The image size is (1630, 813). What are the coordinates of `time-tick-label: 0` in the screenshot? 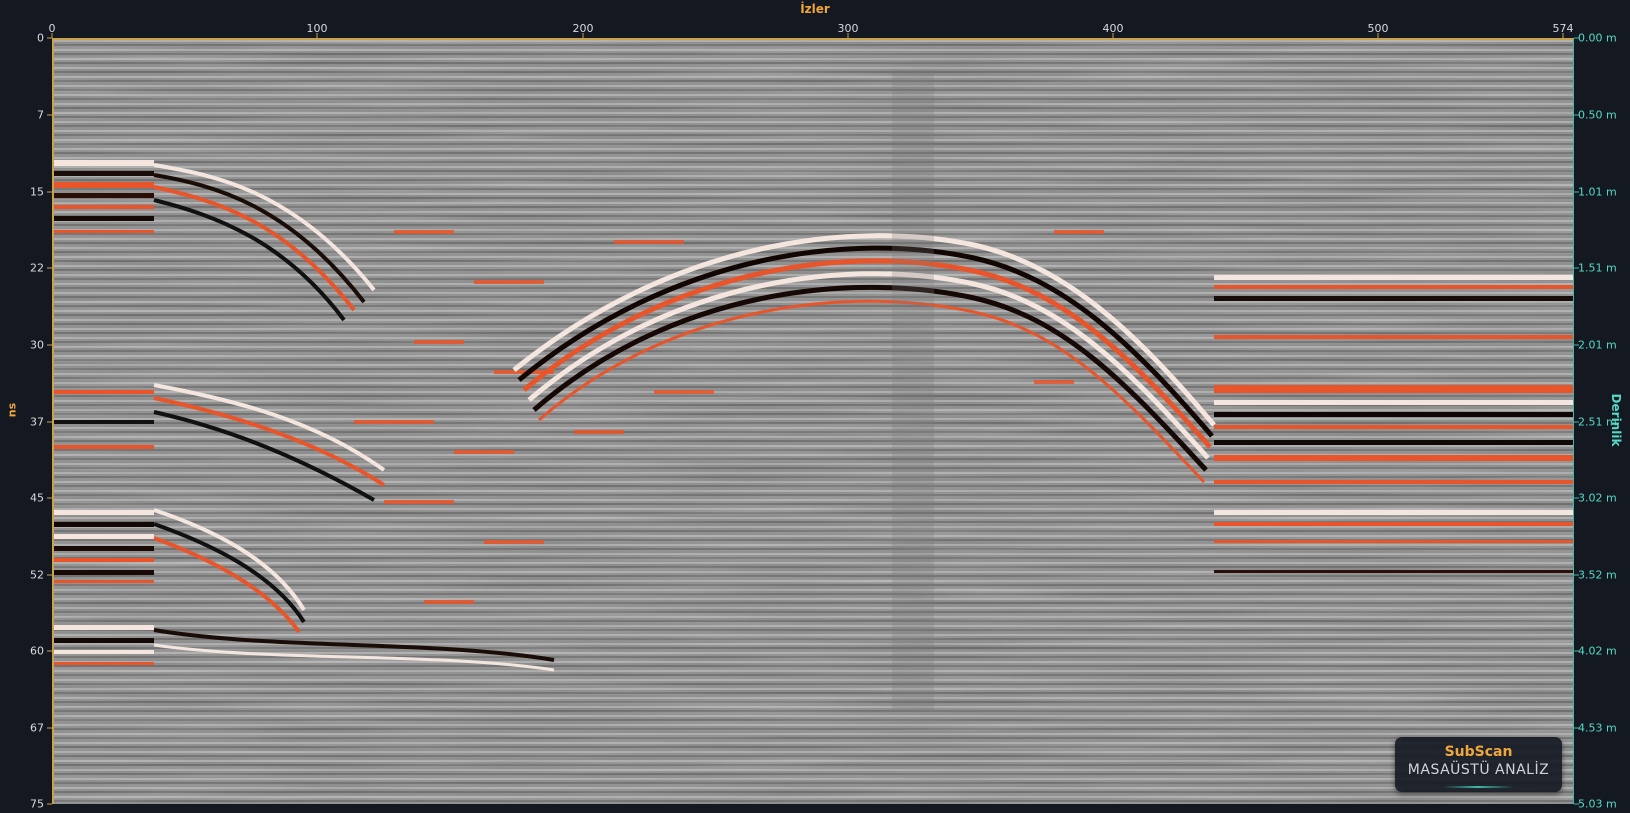 It's located at (40, 38).